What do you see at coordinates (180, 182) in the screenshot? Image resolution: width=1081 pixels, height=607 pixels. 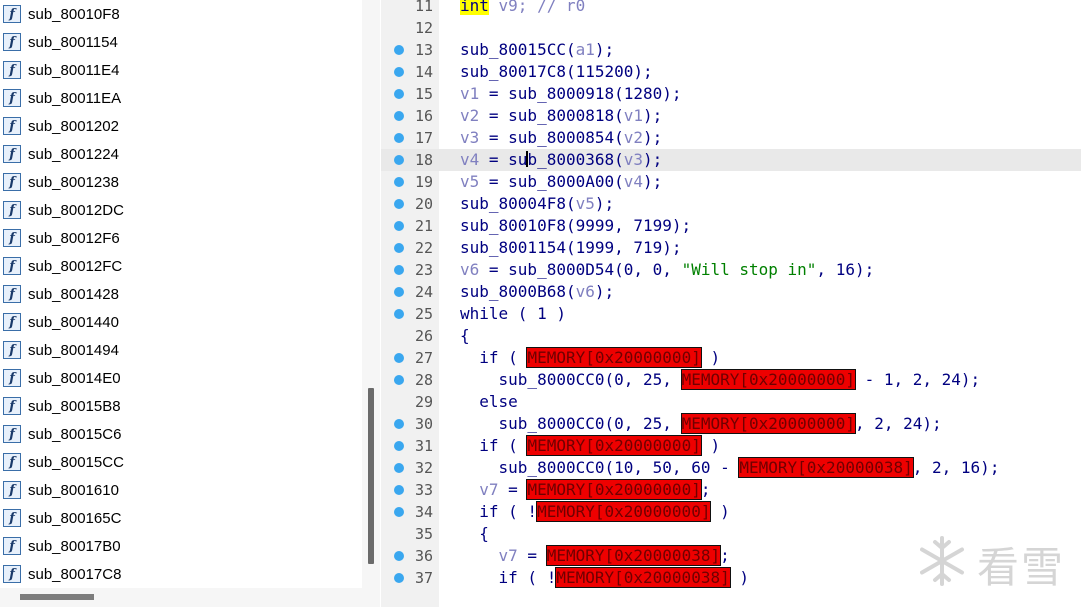 I see `function-list-item: f sub_8001238` at bounding box center [180, 182].